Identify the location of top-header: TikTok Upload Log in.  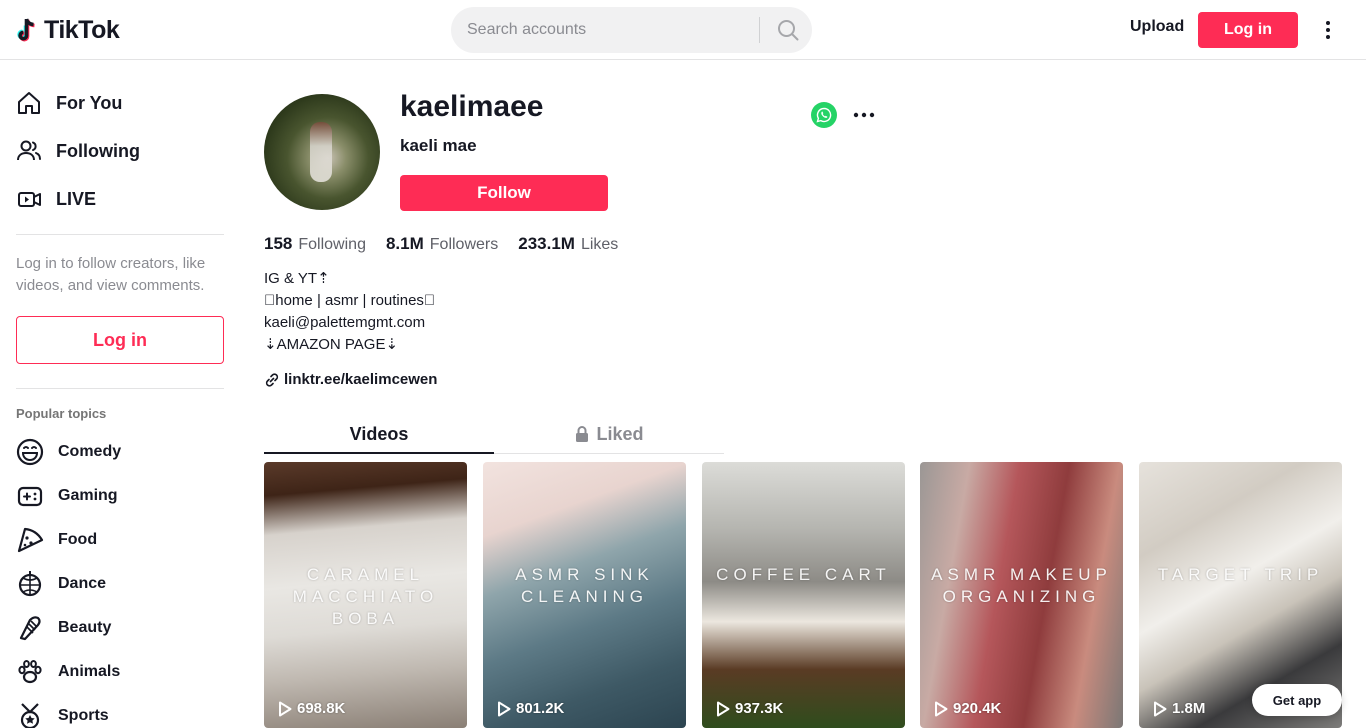
(683, 30).